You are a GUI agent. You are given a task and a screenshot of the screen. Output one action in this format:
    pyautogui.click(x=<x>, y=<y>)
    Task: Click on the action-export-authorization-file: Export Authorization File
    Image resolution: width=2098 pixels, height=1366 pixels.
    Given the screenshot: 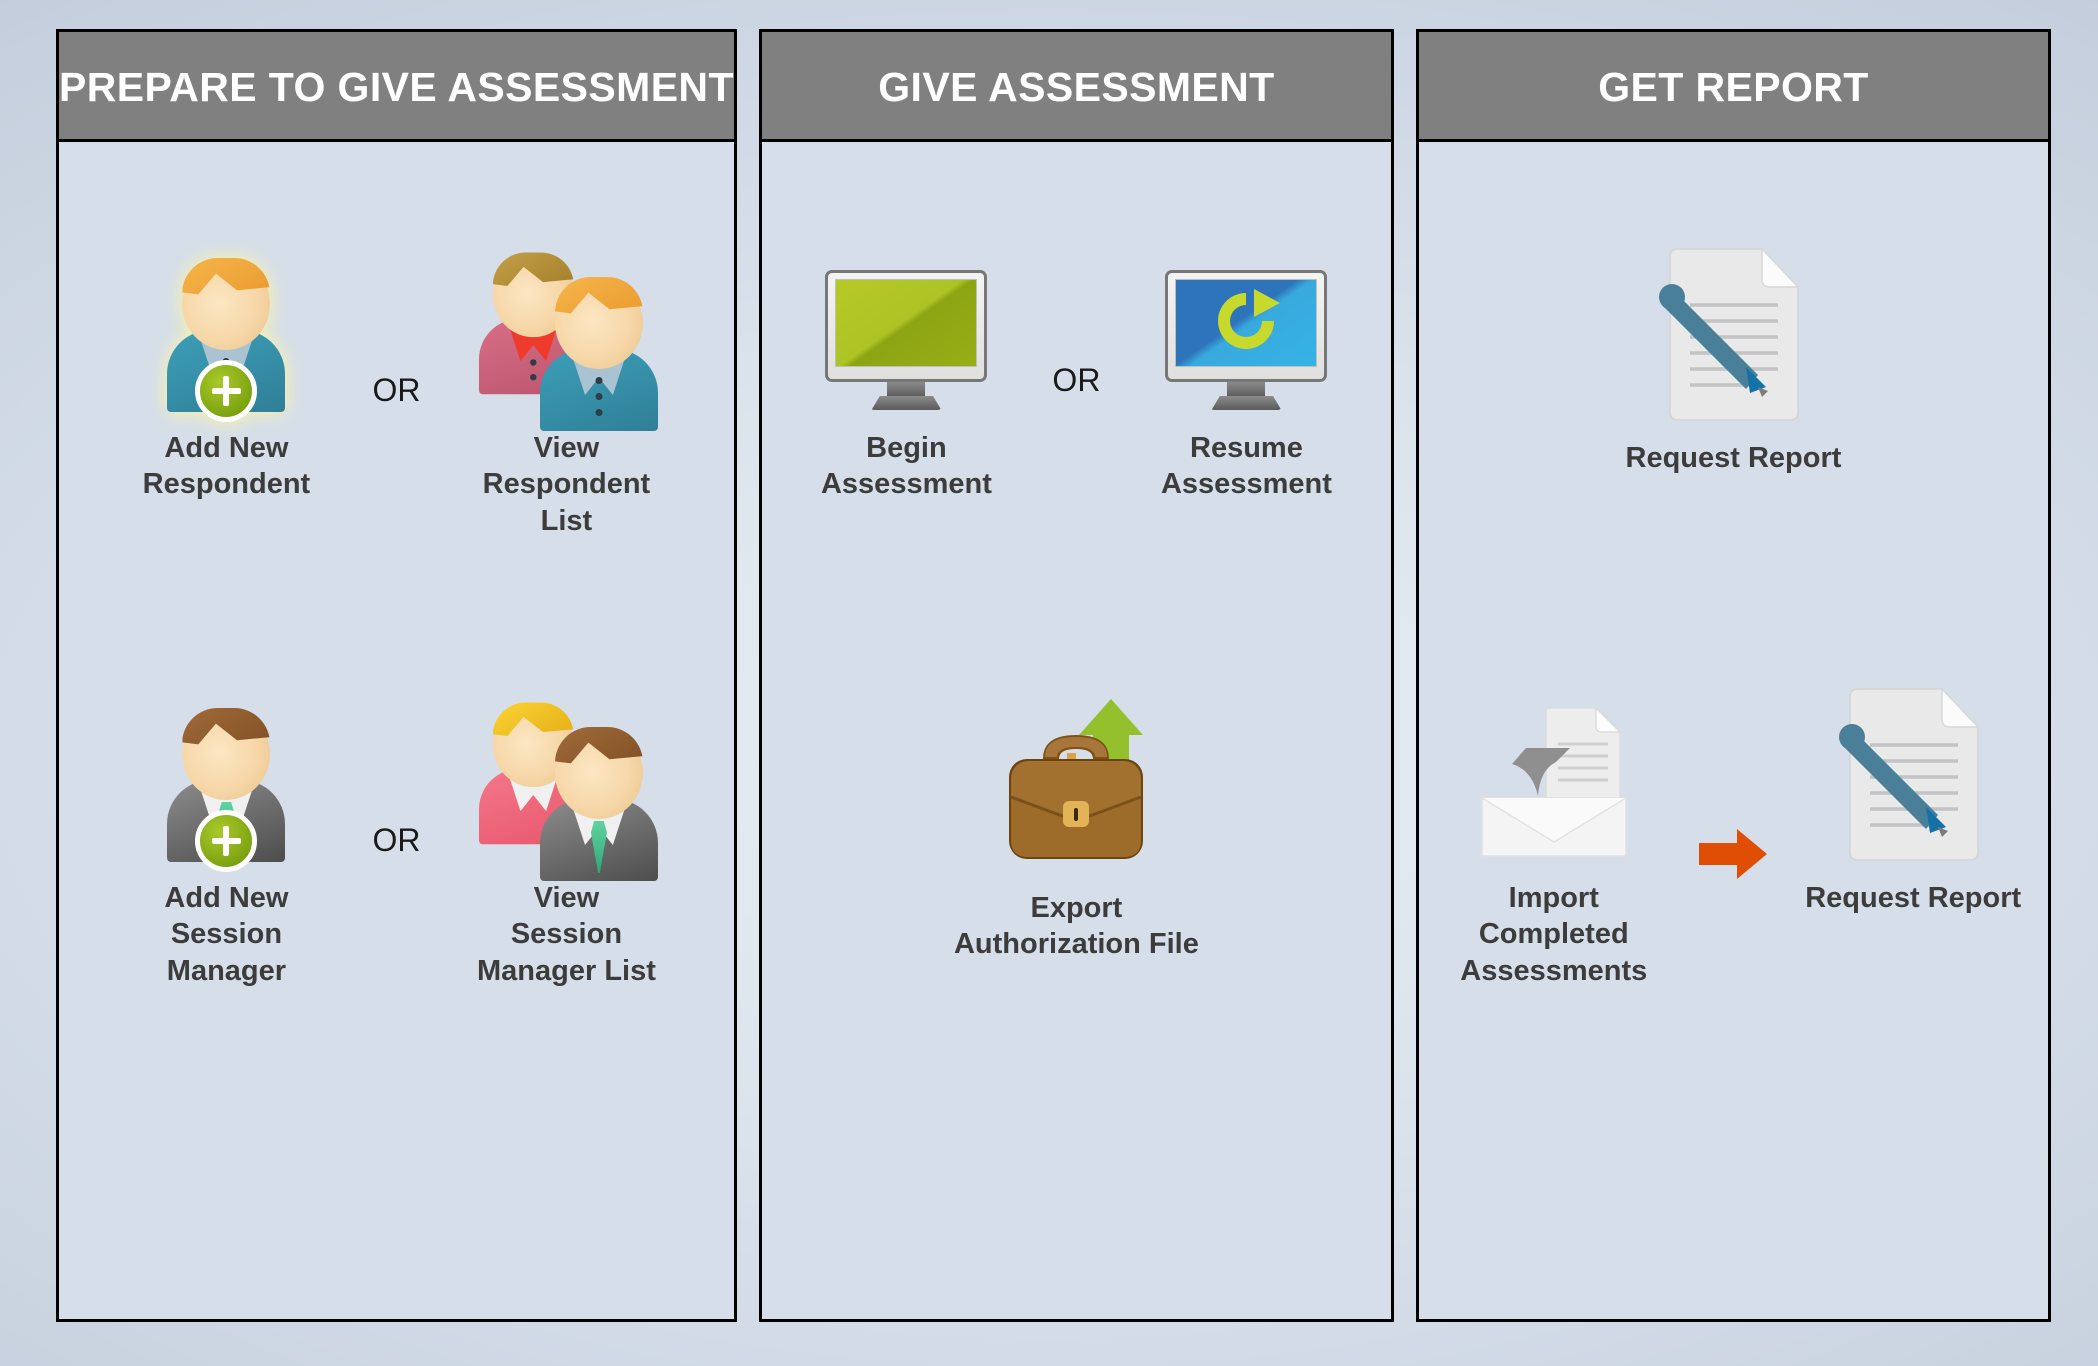 What is the action you would take?
    pyautogui.click(x=1076, y=817)
    